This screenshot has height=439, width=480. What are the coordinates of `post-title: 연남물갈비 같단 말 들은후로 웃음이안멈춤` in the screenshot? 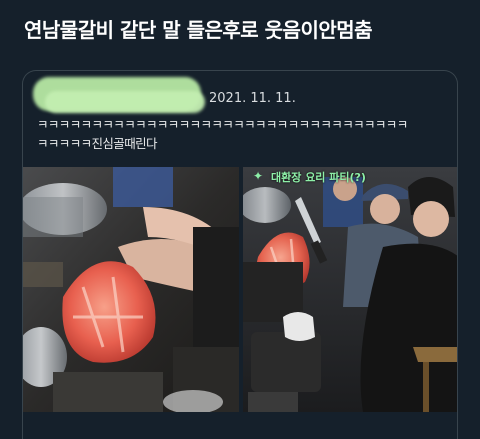 It's located at (198, 30).